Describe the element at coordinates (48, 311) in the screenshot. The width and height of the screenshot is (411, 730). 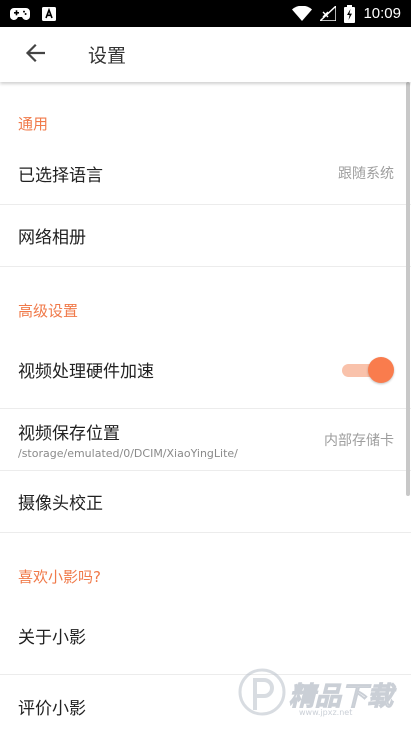
I see `section-header-advanced: 高级设置` at that location.